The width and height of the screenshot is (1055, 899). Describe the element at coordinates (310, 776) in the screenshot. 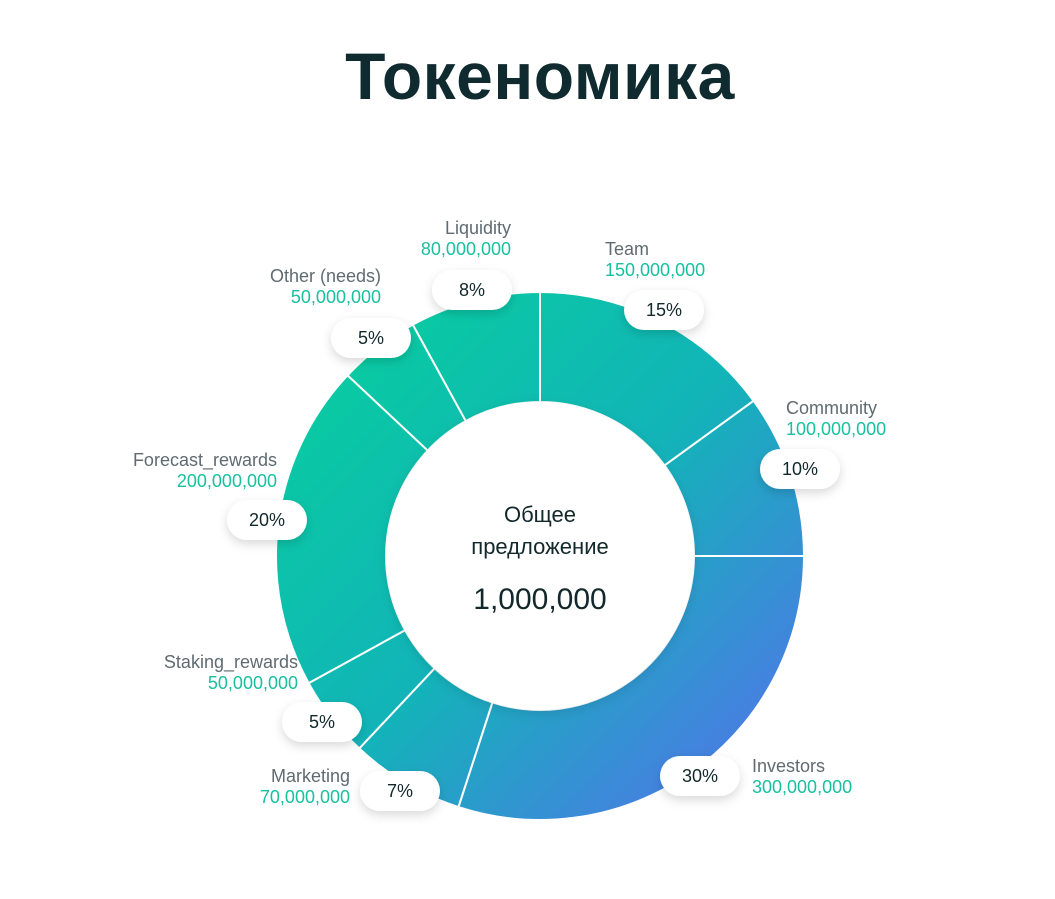

I see `slice-name-label: Marketing` at that location.